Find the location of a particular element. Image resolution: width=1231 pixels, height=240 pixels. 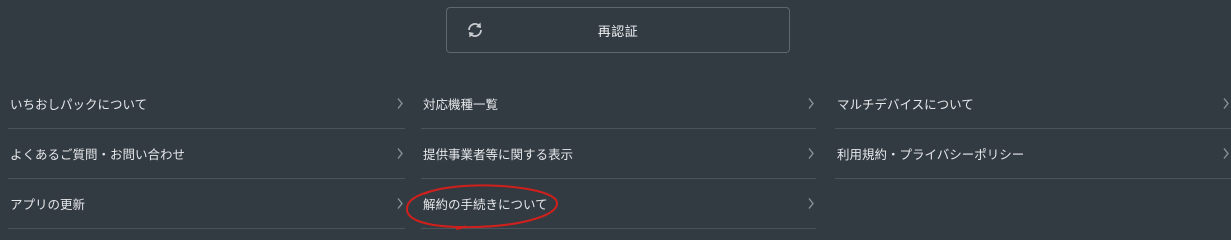

menu-item-provider-info: 提供事業者等に関する表示 is located at coordinates (618, 154).